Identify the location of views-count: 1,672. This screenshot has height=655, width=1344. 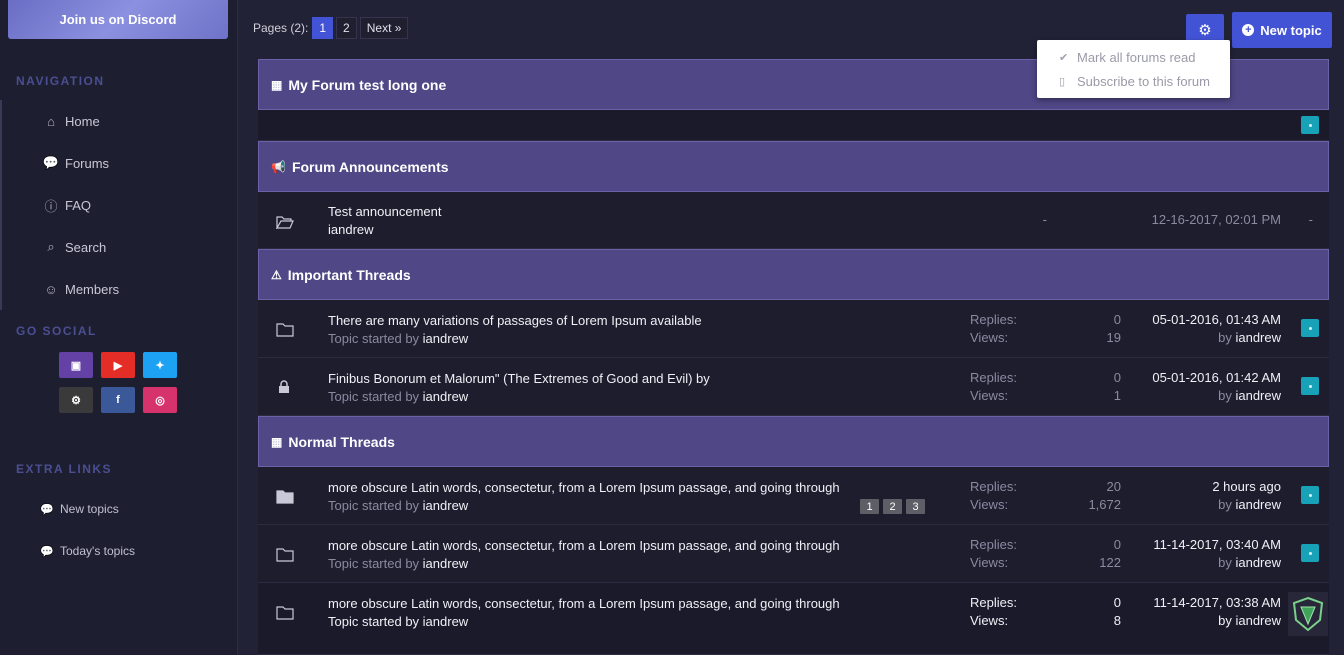
(1104, 504).